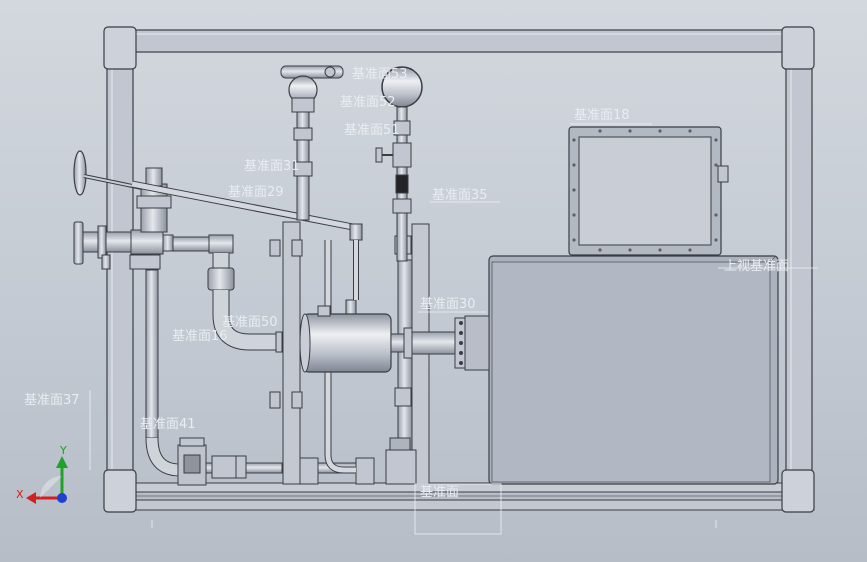 This screenshot has width=867, height=562. Describe the element at coordinates (372, 130) in the screenshot. I see `plane-label-51: 基准面51` at that location.